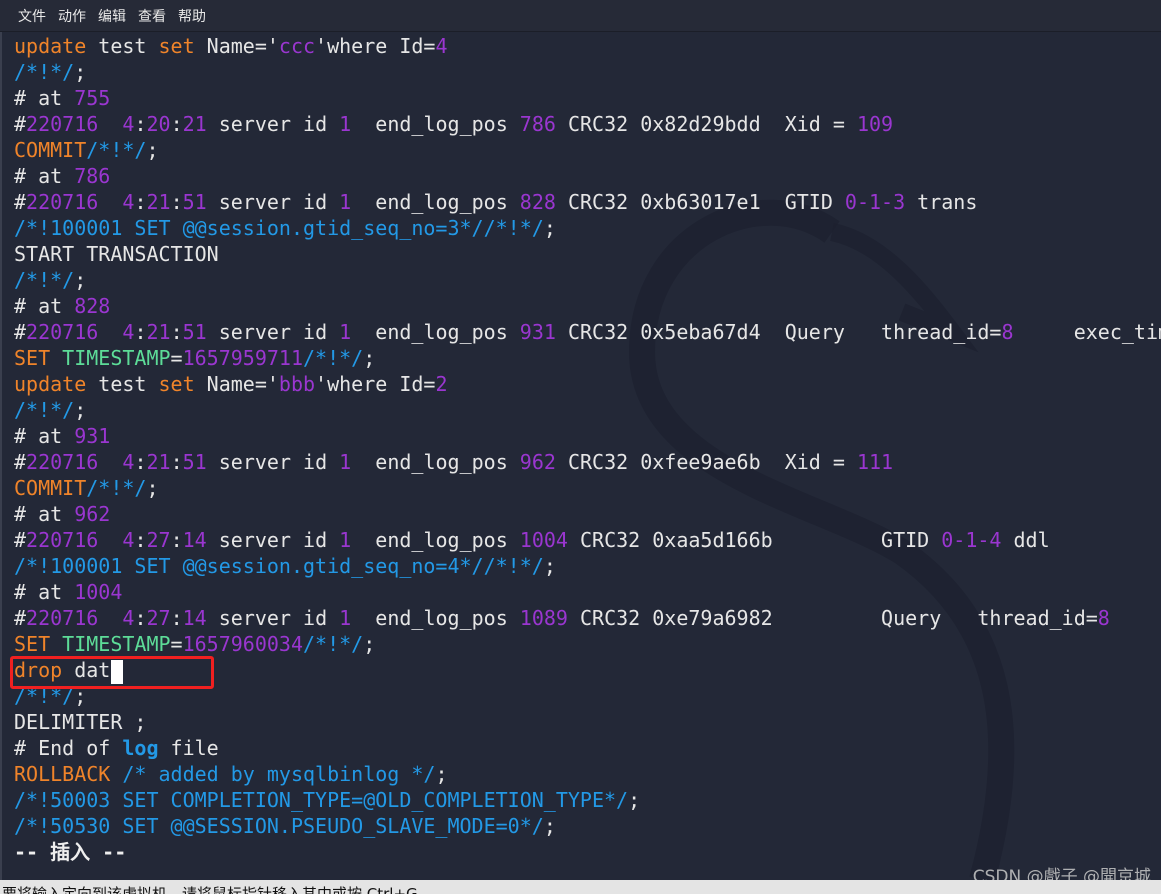  Describe the element at coordinates (243, 358) in the screenshot. I see `terminal-token: 1657959711` at that location.